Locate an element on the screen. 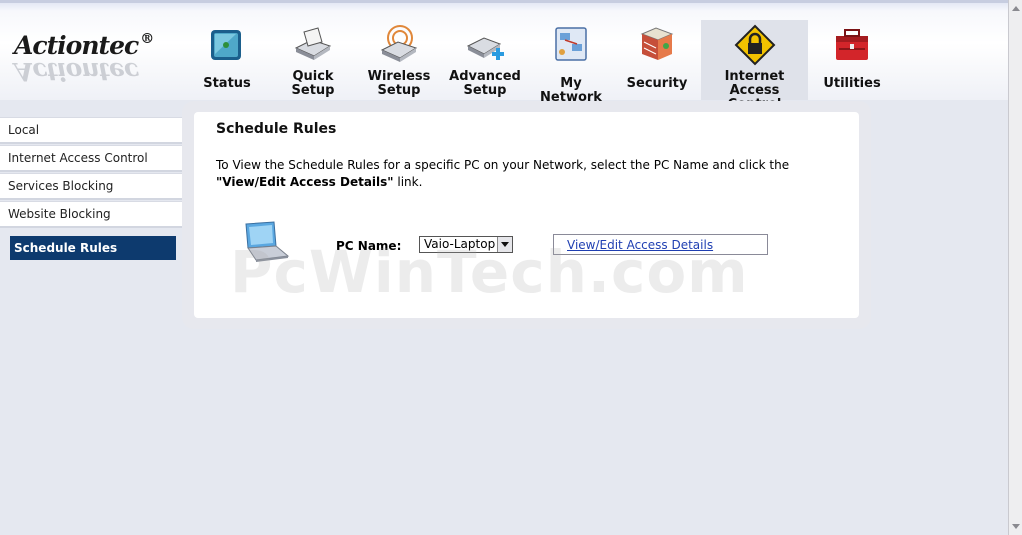  nav-quick-setup: Quick Setup is located at coordinates (313, 60).